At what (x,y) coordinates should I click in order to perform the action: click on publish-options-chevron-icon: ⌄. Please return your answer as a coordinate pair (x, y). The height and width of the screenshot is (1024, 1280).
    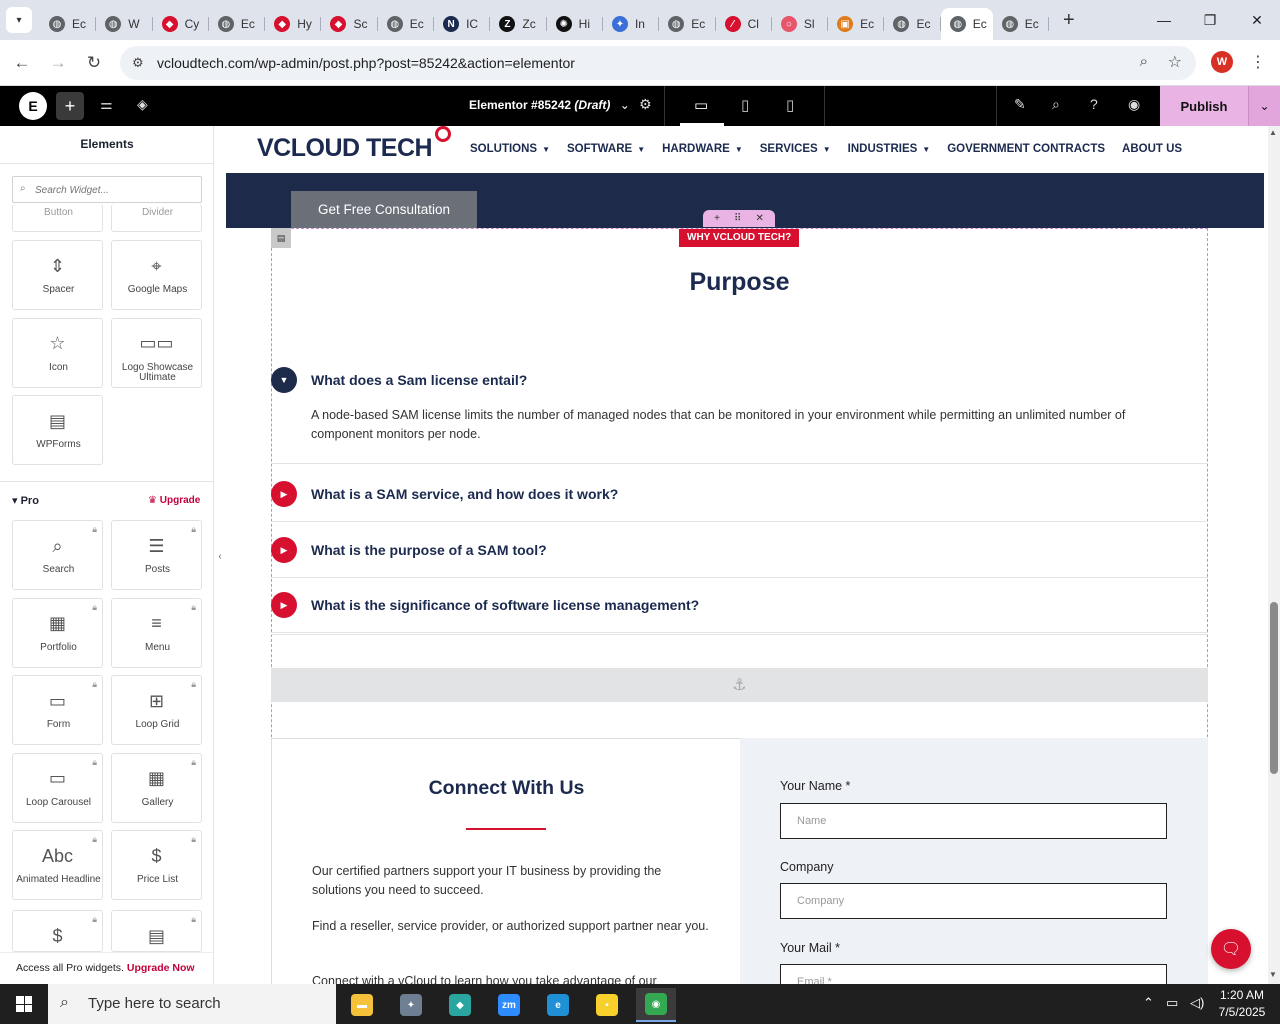
    Looking at the image, I should click on (1264, 106).